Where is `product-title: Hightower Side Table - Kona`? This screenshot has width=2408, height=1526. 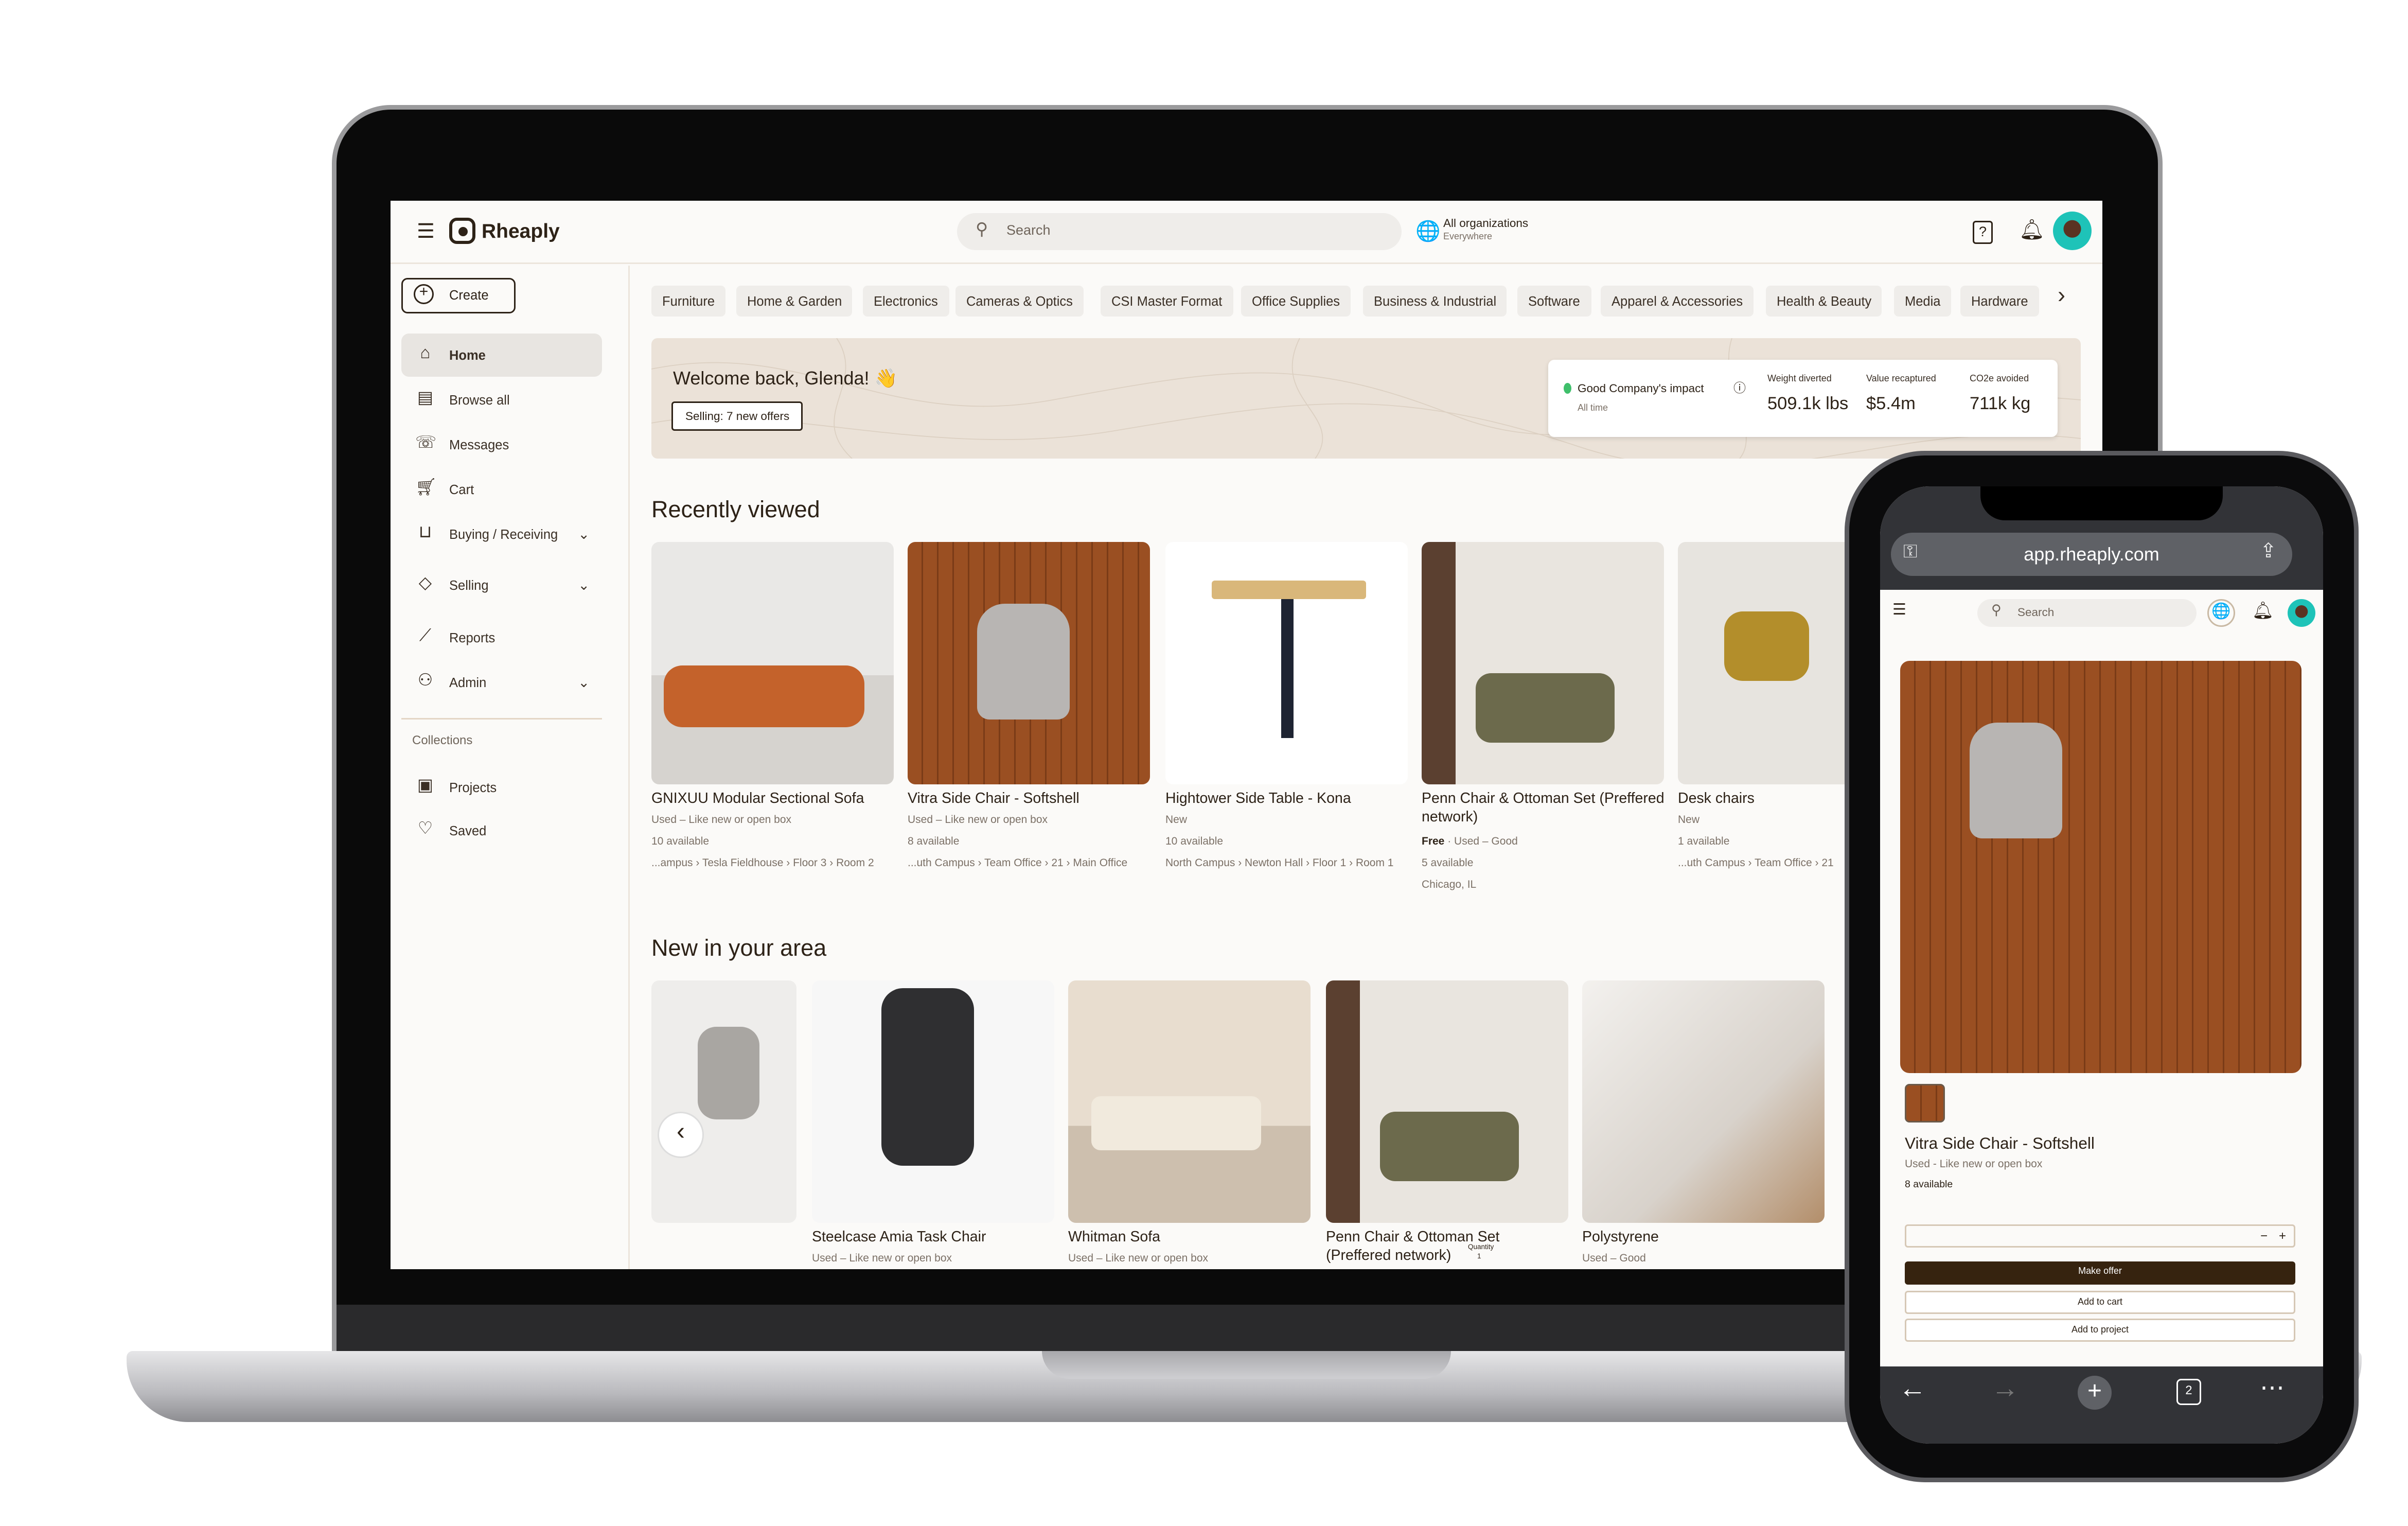 product-title: Hightower Side Table - Kona is located at coordinates (1288, 800).